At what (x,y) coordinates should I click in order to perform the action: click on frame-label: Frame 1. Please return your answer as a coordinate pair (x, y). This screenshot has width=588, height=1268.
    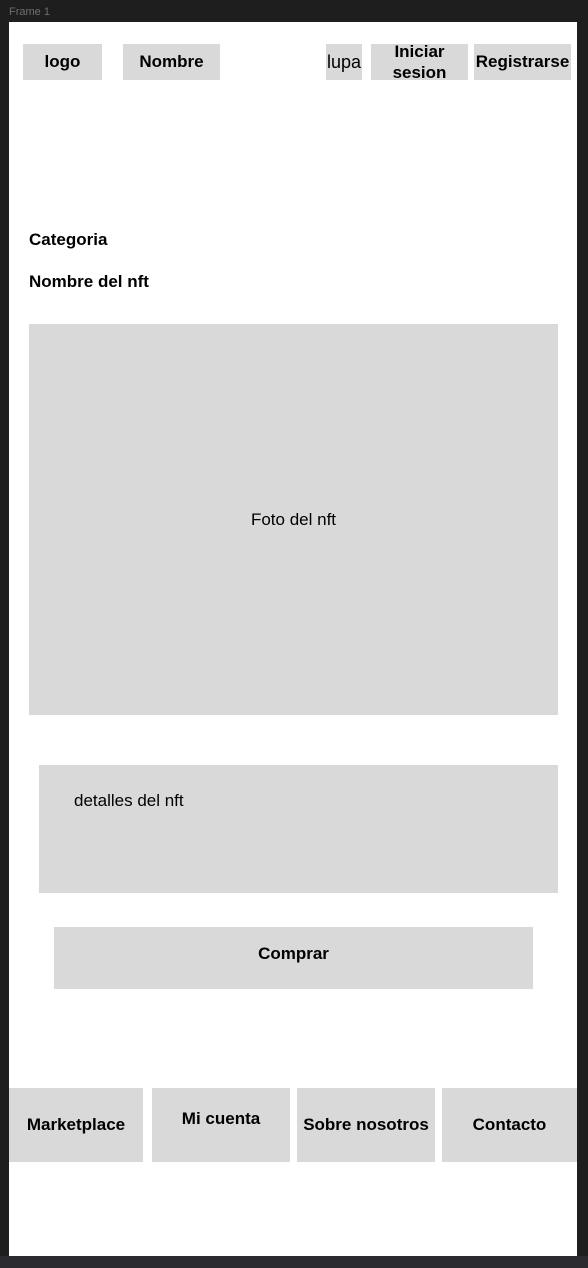
    Looking at the image, I should click on (29, 12).